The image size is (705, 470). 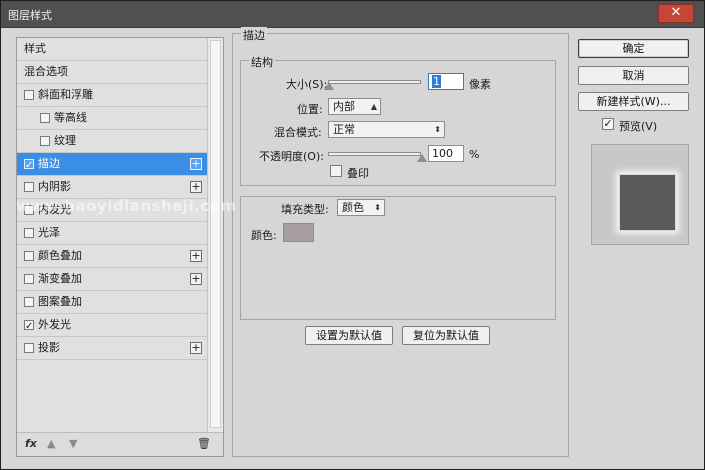 What do you see at coordinates (112, 187) in the screenshot?
I see `style-item: 内阴影 +` at bounding box center [112, 187].